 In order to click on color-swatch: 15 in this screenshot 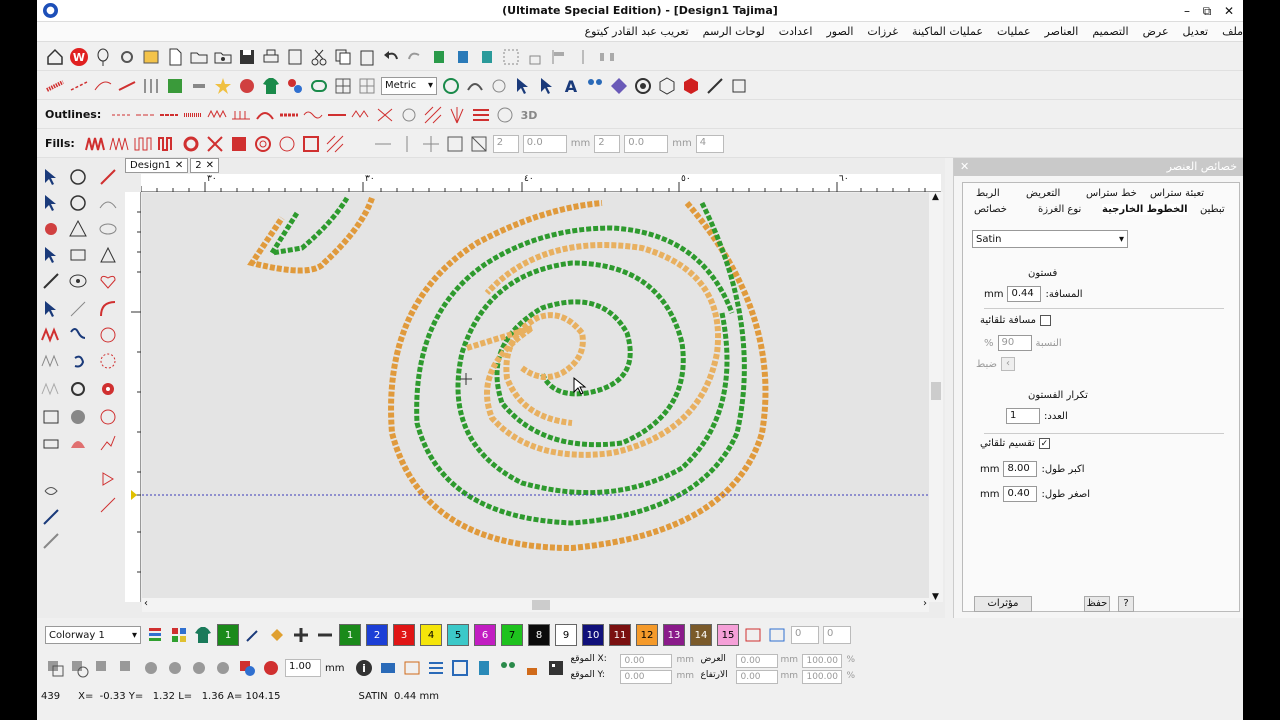, I will do `click(728, 635)`.